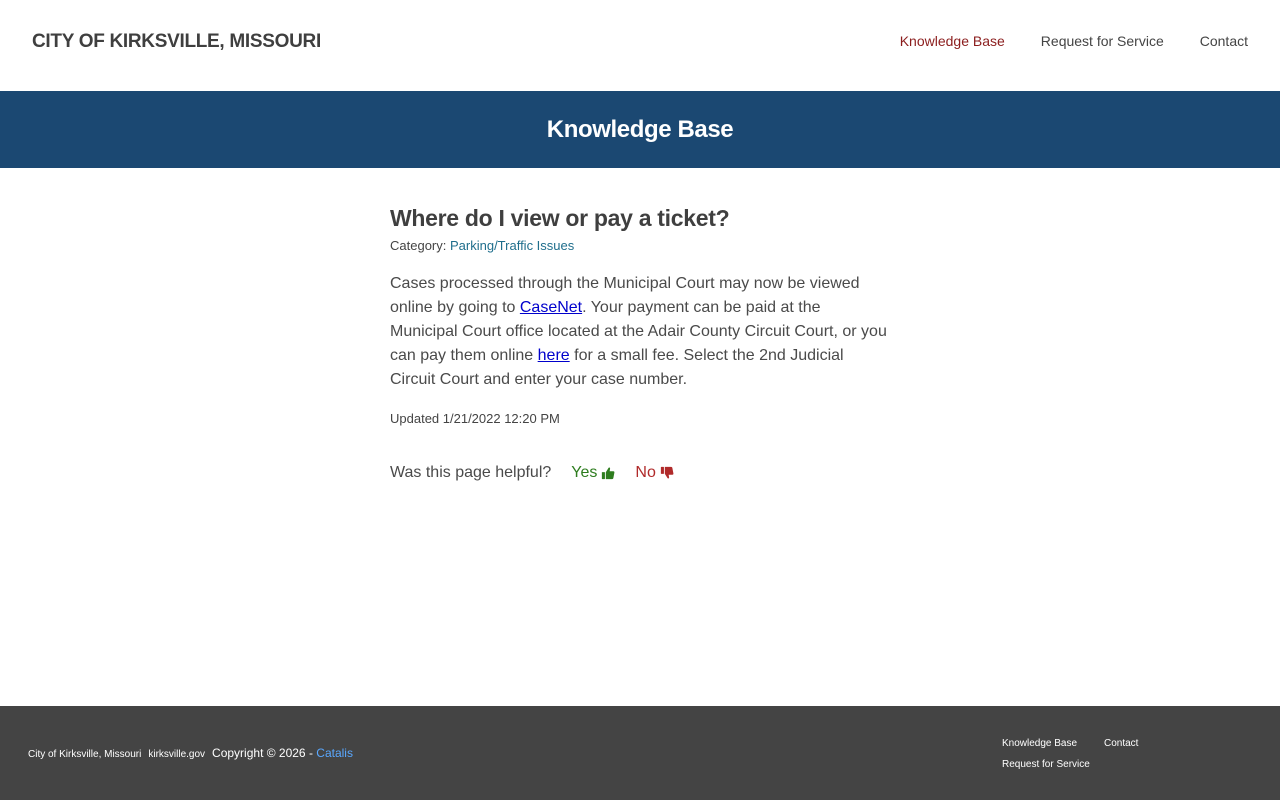 Image resolution: width=1280 pixels, height=800 pixels. What do you see at coordinates (334, 753) in the screenshot?
I see `vendor-link: Catalis` at bounding box center [334, 753].